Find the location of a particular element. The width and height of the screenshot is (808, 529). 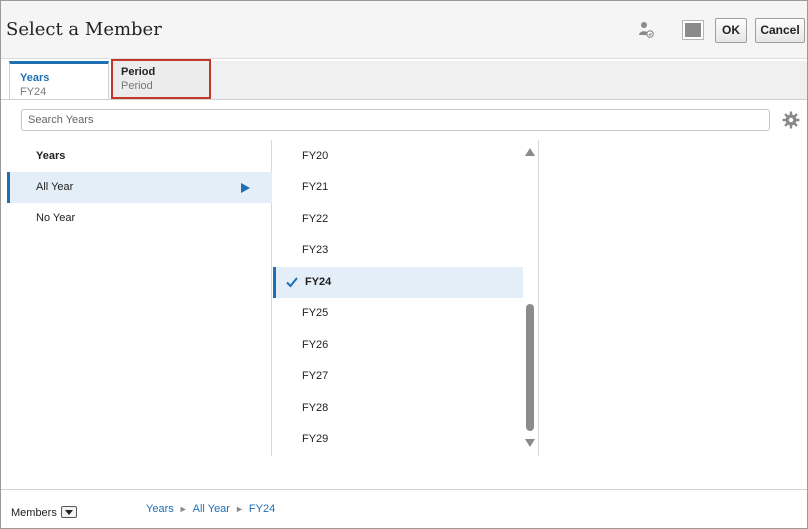

checkmark-icon is located at coordinates (292, 282).